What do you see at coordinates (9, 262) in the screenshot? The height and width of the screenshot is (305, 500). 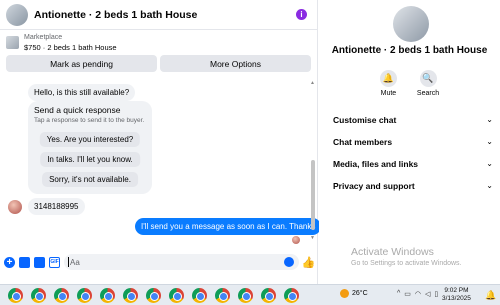 I see `plus-icon: +` at bounding box center [9, 262].